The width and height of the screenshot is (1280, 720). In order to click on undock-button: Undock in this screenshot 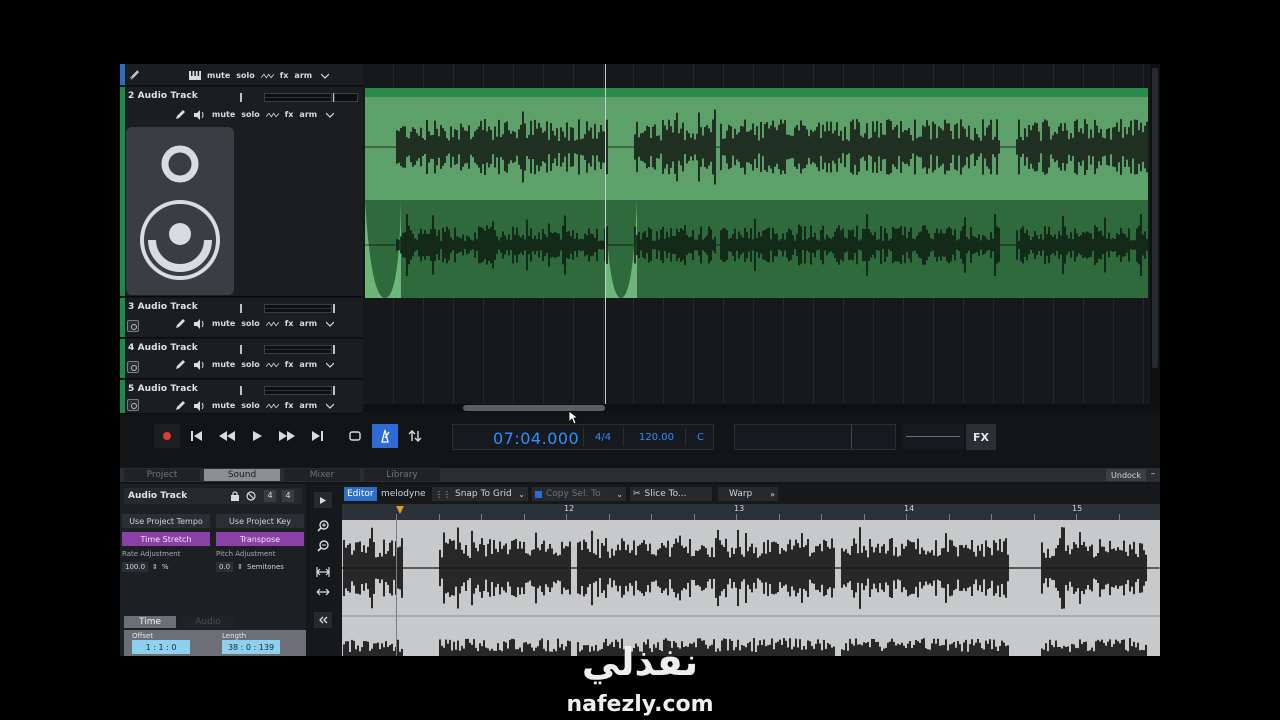, I will do `click(1126, 475)`.